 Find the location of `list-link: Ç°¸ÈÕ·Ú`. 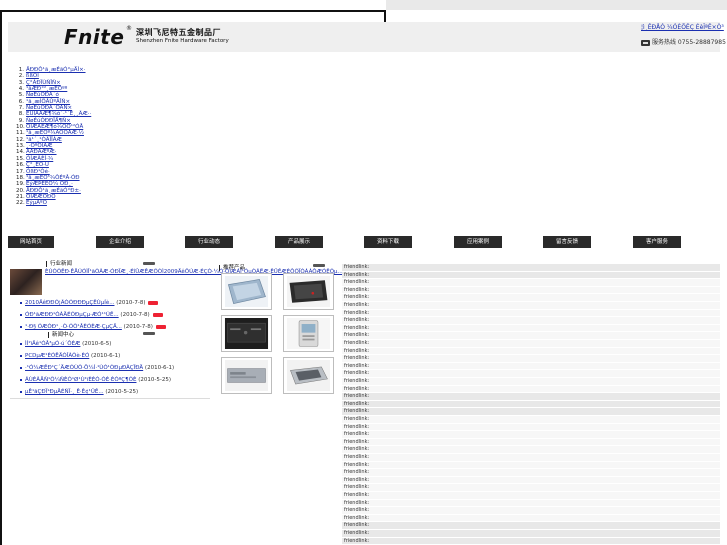

list-link: Ç°¸ÈÕ·Ú is located at coordinates (37, 165).